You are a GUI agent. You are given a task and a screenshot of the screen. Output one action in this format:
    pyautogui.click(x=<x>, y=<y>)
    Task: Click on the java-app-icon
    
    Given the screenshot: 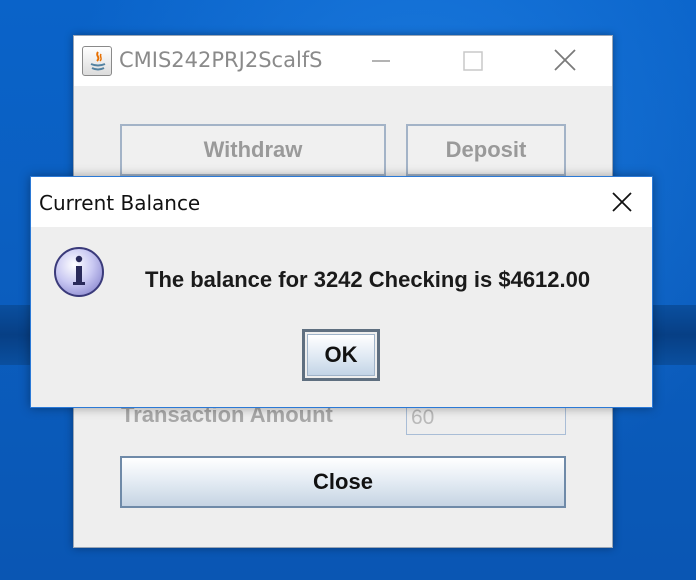 What is the action you would take?
    pyautogui.click(x=97, y=61)
    